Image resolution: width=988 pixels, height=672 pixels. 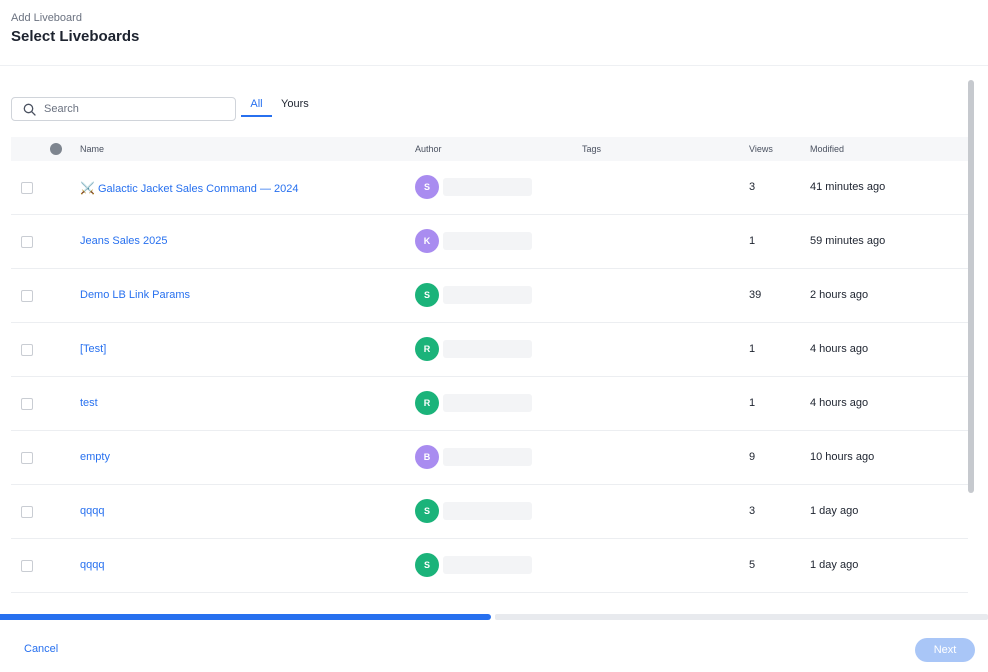 I want to click on liveboard-name: test, so click(x=89, y=403).